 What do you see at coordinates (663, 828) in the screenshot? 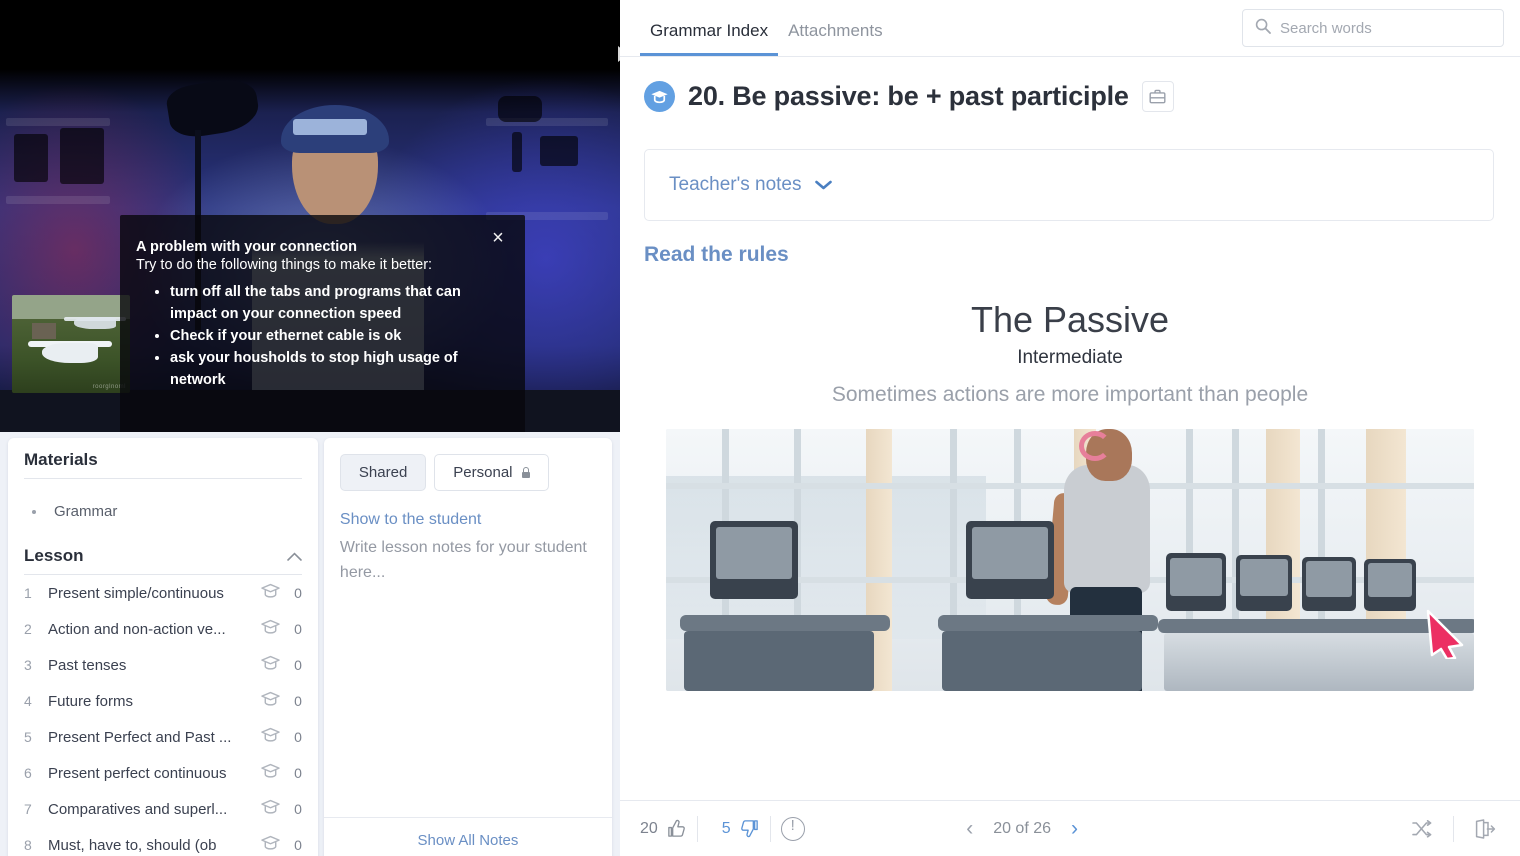
I see `like-button: 20` at bounding box center [663, 828].